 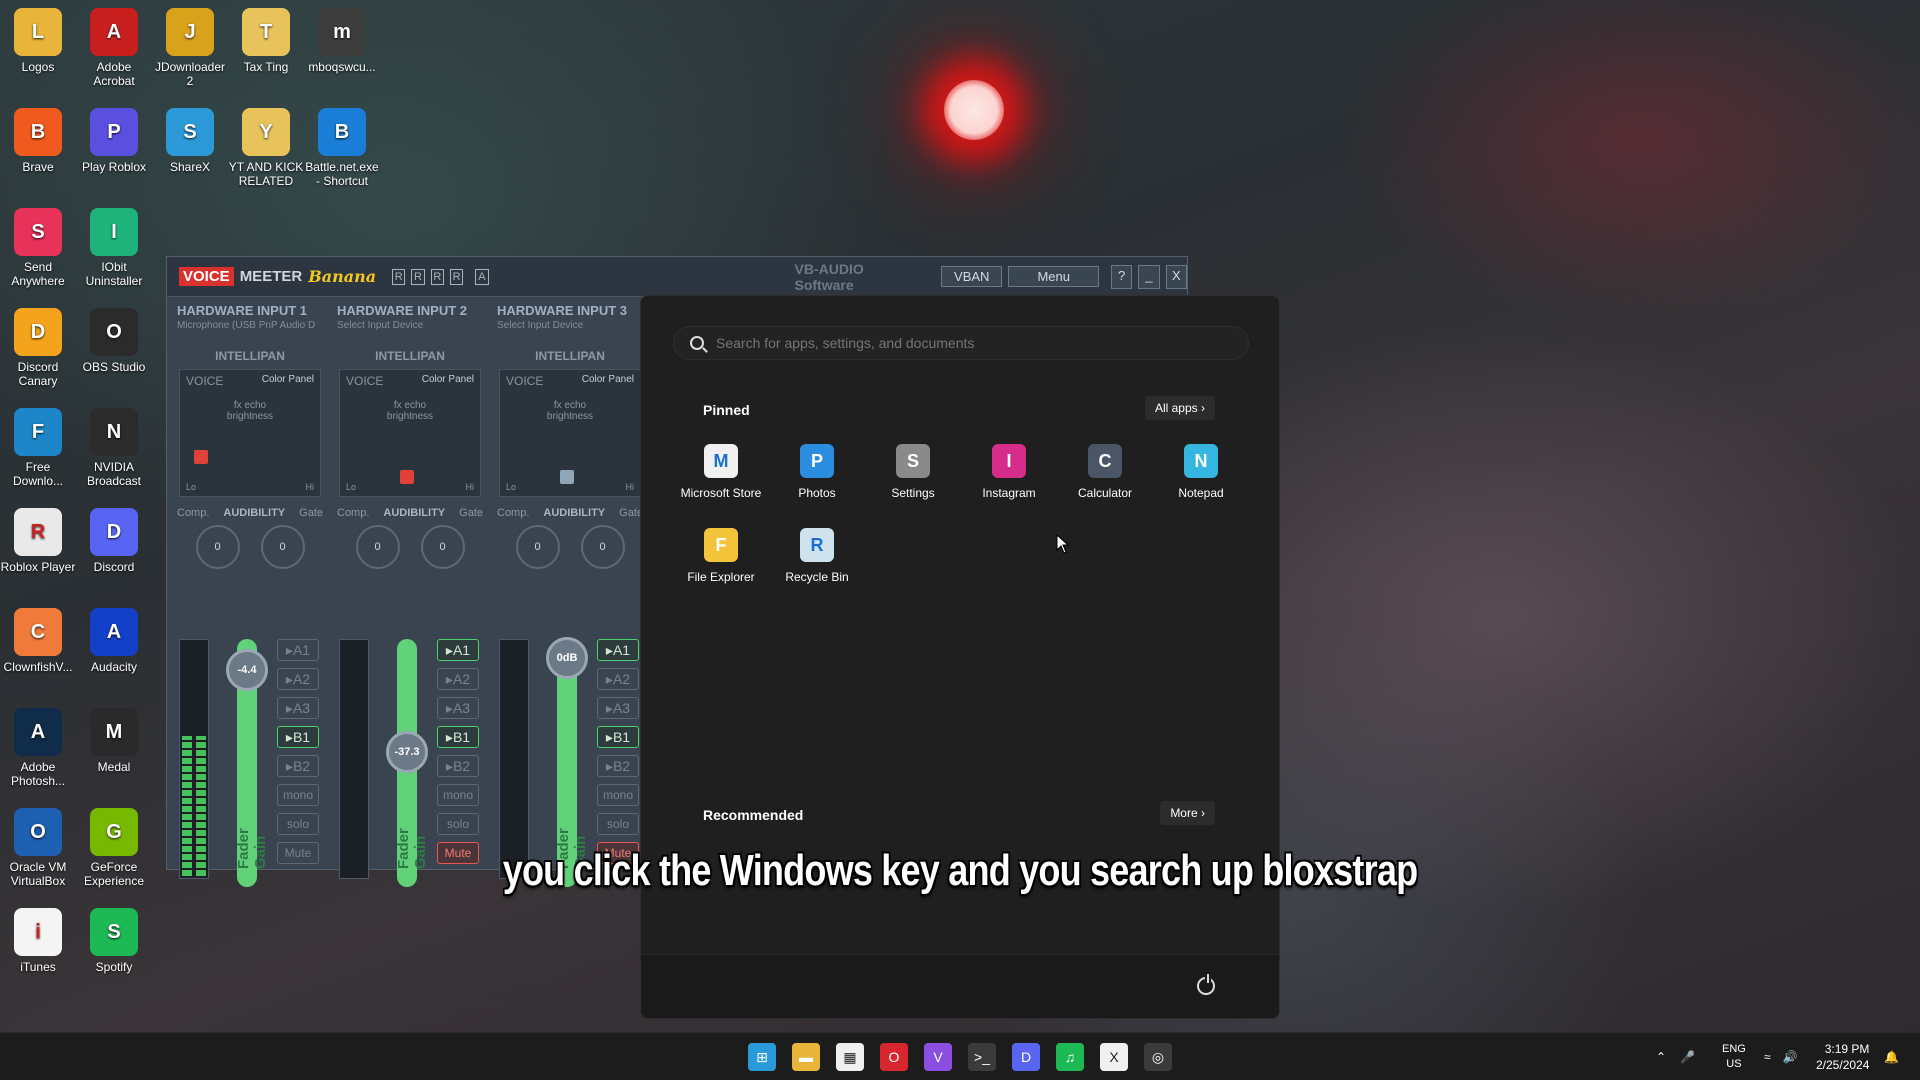 What do you see at coordinates (114, 248) in the screenshot?
I see `desktop-icon: I IObit Uninstaller` at bounding box center [114, 248].